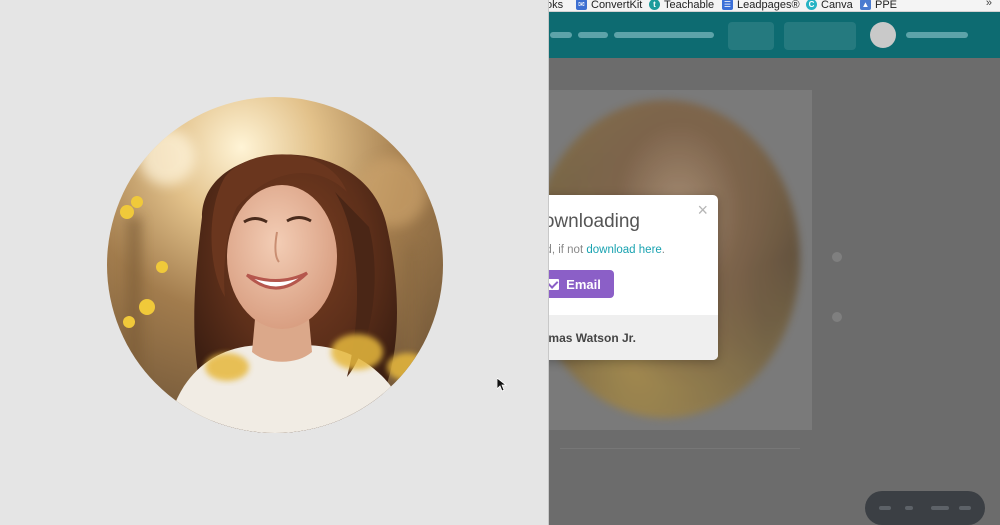 The width and height of the screenshot is (1000, 525). What do you see at coordinates (965, 508) in the screenshot?
I see `fullscreen-icon` at bounding box center [965, 508].